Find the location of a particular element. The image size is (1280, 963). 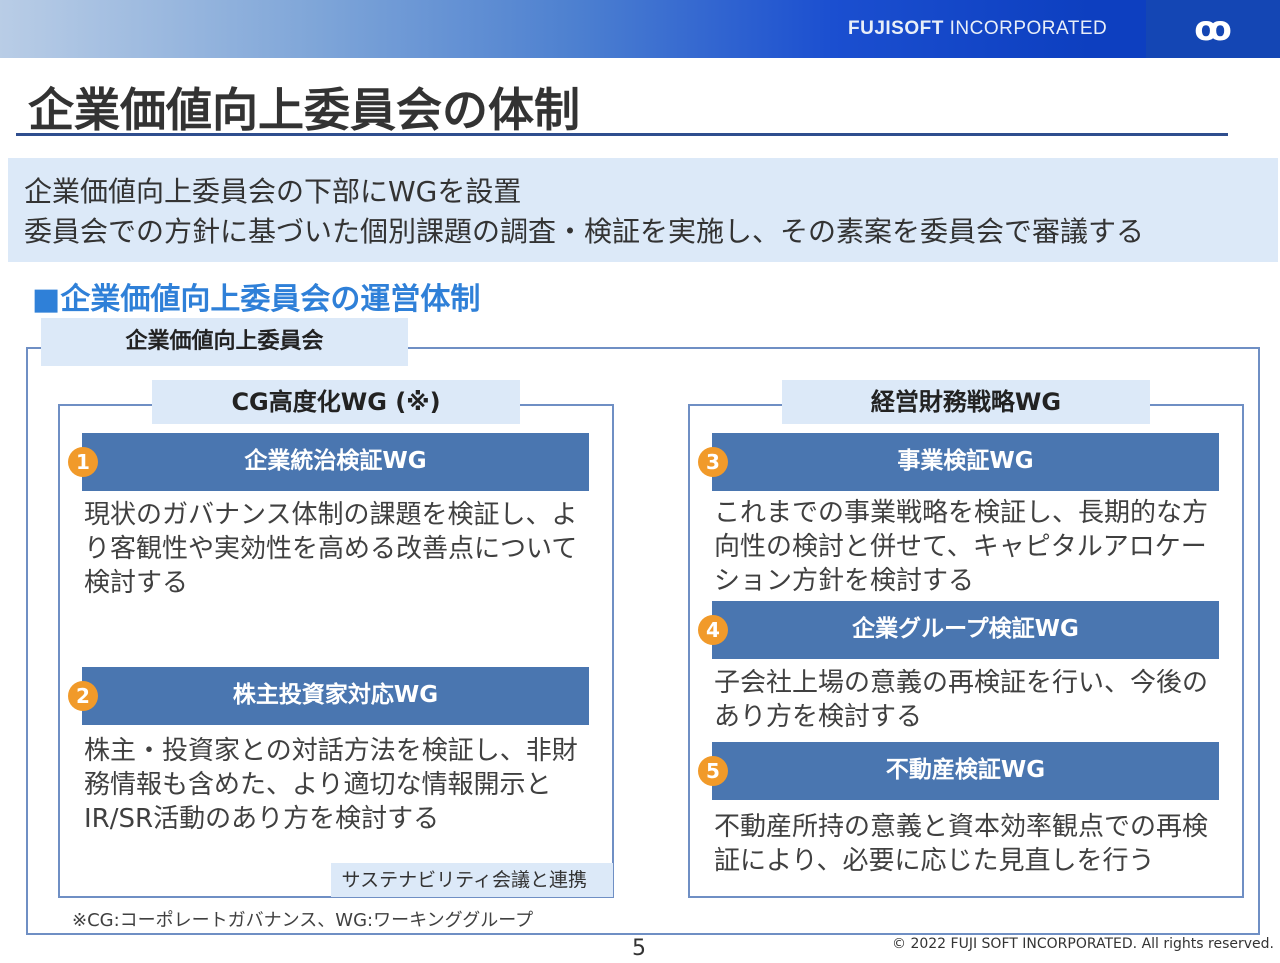

cg-group-label: CG高度化WG (※) is located at coordinates (336, 402).